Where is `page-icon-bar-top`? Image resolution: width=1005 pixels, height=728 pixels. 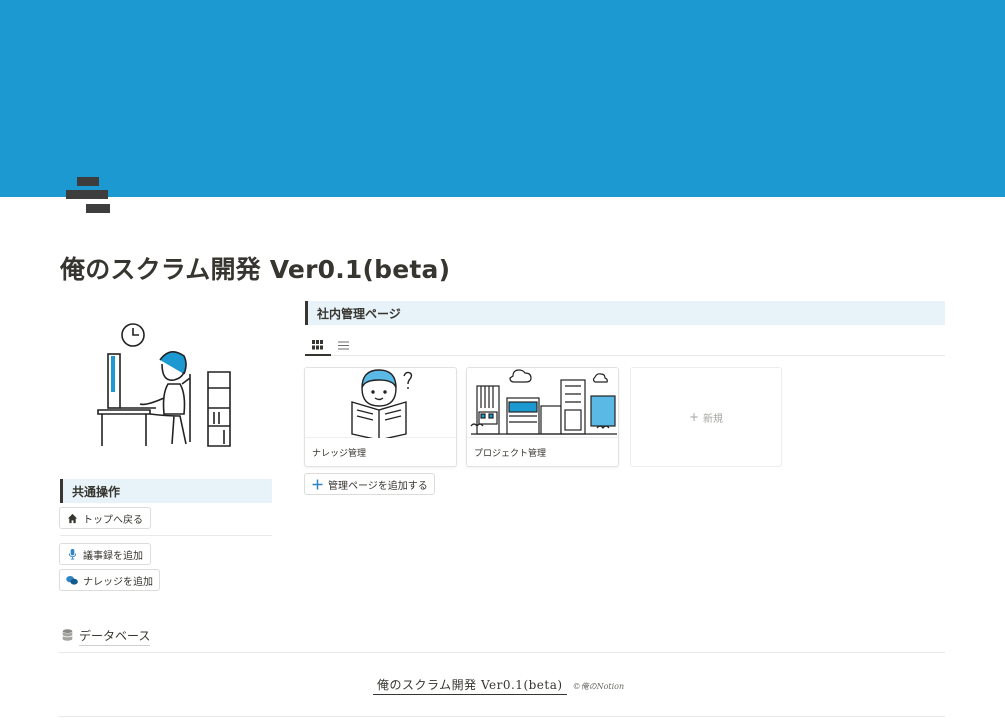
page-icon-bar-top is located at coordinates (88, 181).